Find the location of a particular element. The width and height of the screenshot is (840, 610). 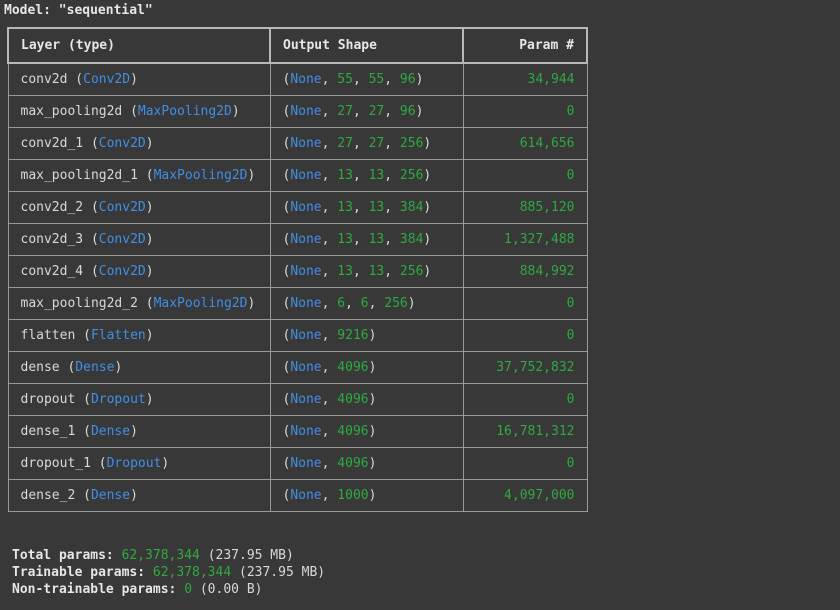

output-shape-cell: (None, 1000) is located at coordinates (366, 495).